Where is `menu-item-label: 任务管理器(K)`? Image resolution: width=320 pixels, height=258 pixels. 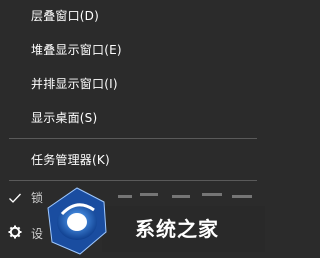 menu-item-label: 任务管理器(K) is located at coordinates (70, 160).